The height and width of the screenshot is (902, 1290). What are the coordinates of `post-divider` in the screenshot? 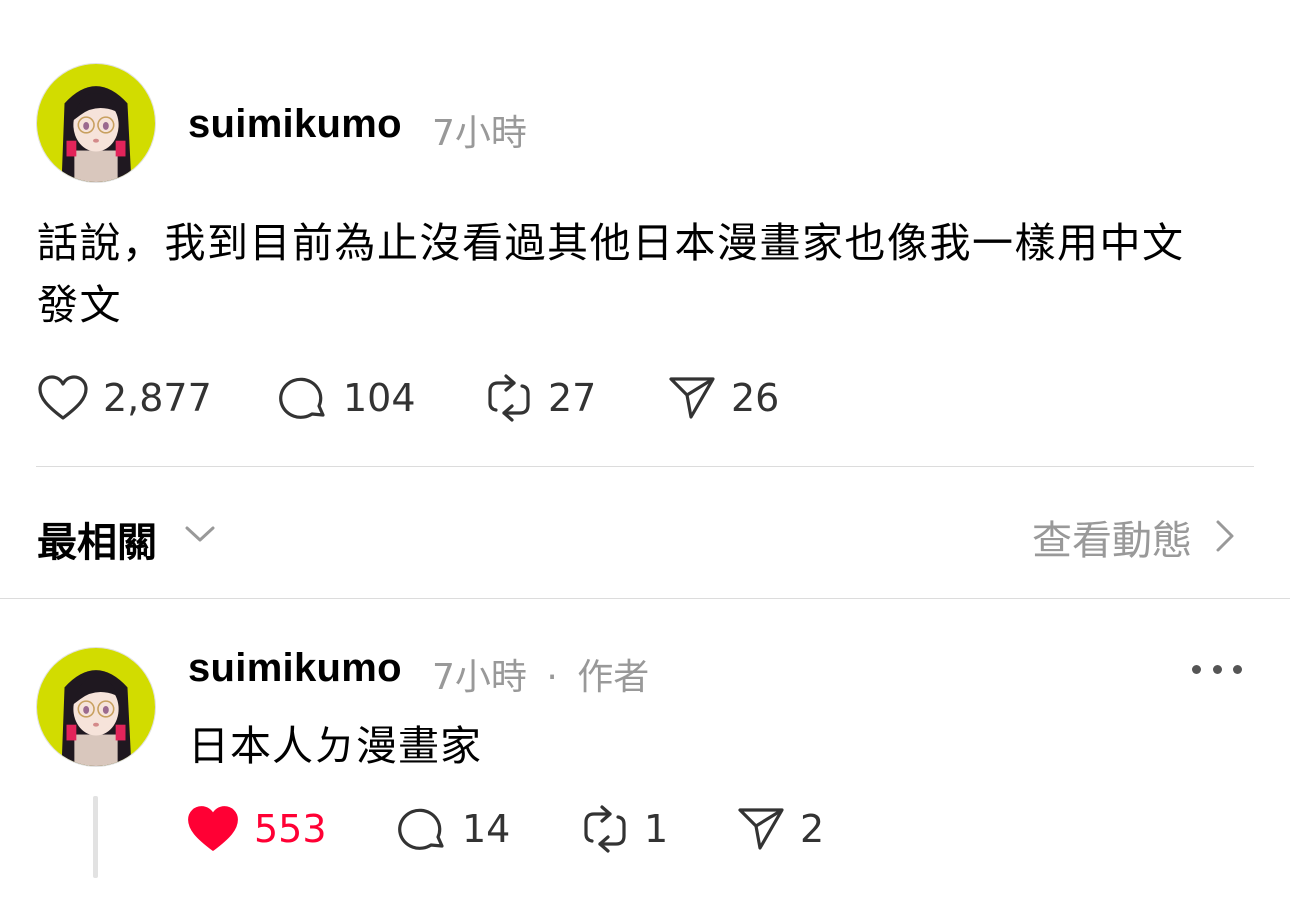 It's located at (645, 466).